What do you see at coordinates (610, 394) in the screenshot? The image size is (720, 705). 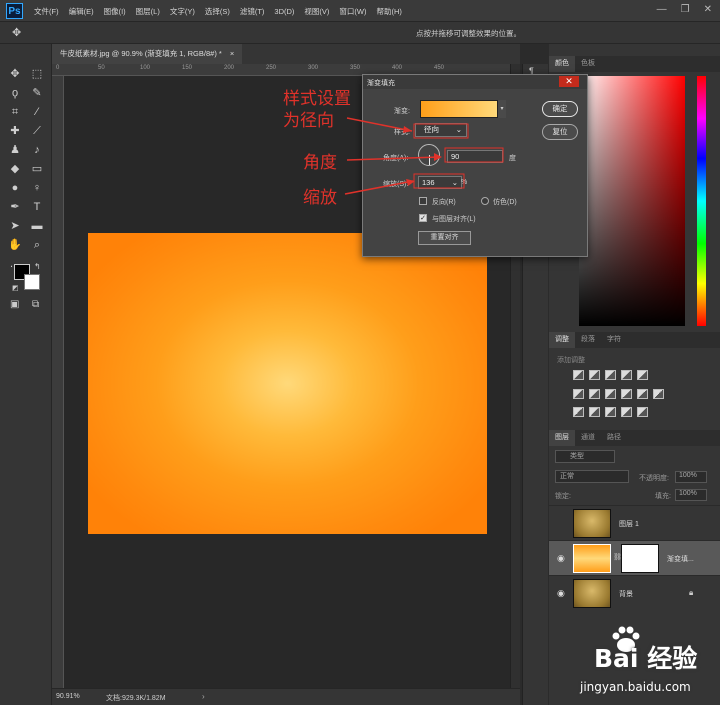 I see `black-white-icon` at bounding box center [610, 394].